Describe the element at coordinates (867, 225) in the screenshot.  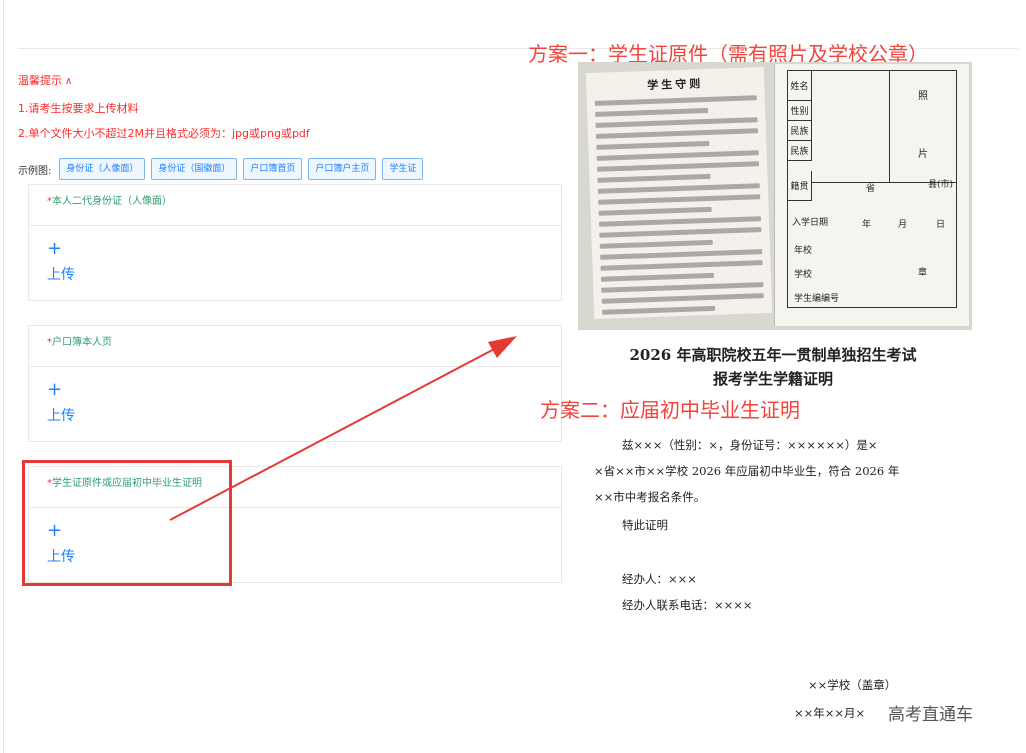
I see `label-year: 年` at that location.